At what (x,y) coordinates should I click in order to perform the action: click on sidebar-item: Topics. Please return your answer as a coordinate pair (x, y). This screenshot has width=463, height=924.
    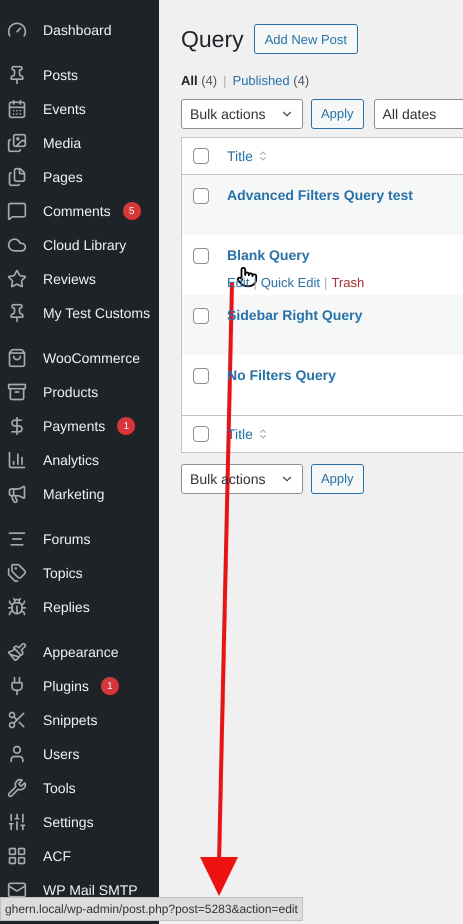
    Looking at the image, I should click on (79, 573).